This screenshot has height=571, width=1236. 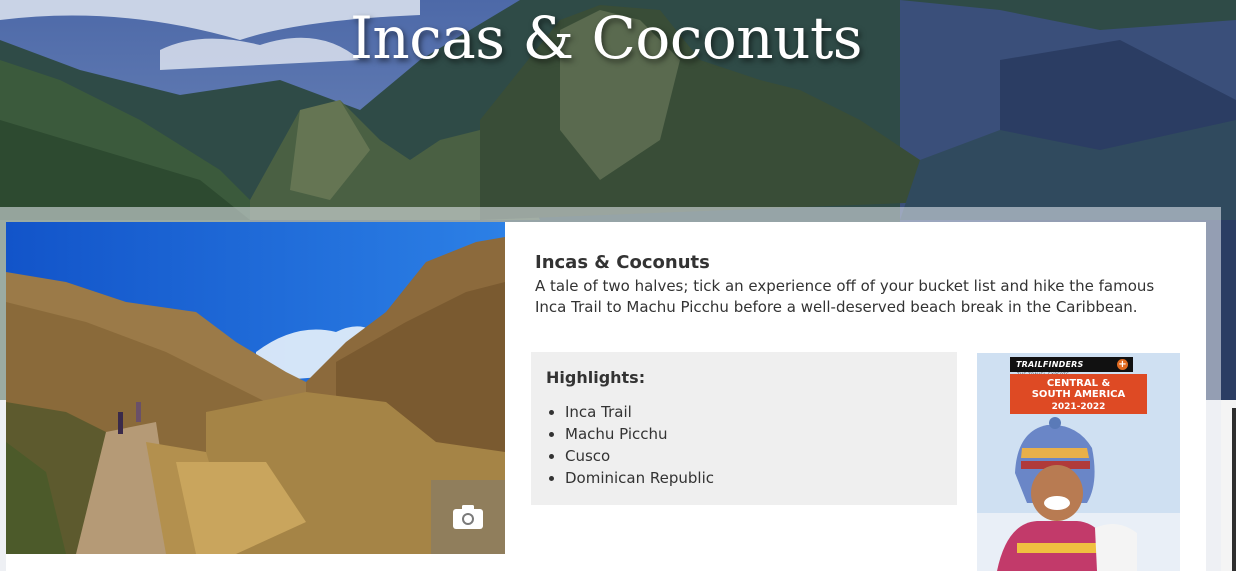 I want to click on camera-icon, so click(x=468, y=517).